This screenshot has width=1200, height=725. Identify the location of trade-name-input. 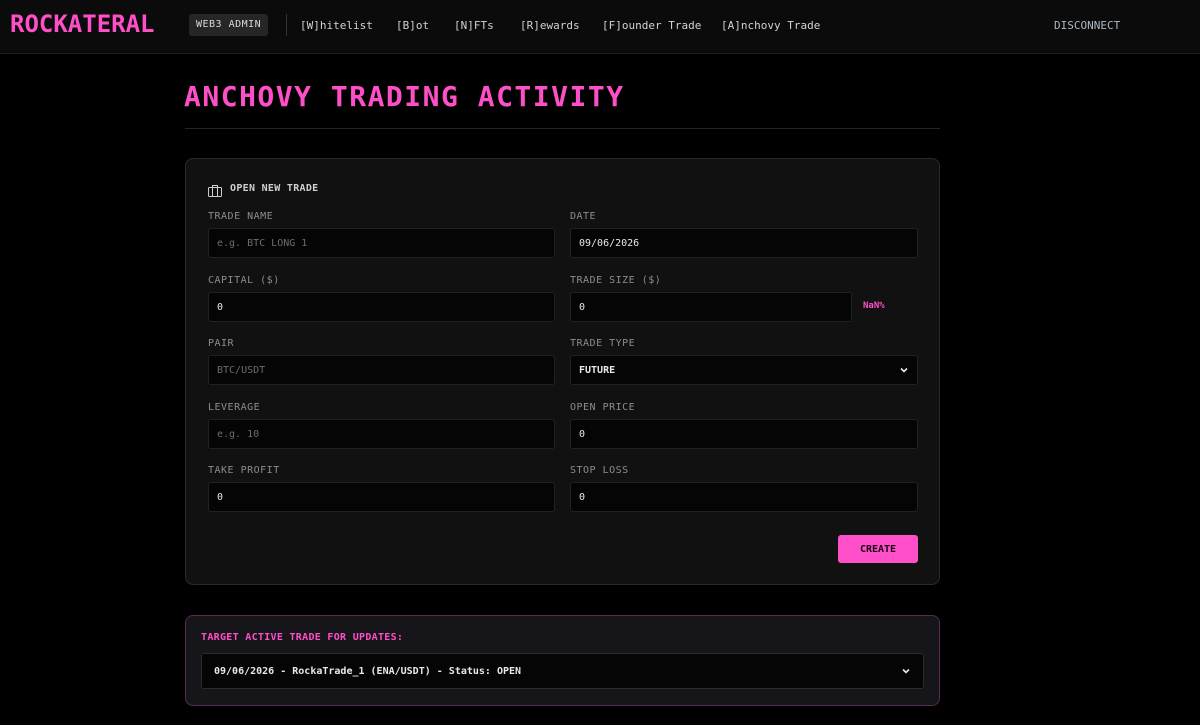
(381, 243).